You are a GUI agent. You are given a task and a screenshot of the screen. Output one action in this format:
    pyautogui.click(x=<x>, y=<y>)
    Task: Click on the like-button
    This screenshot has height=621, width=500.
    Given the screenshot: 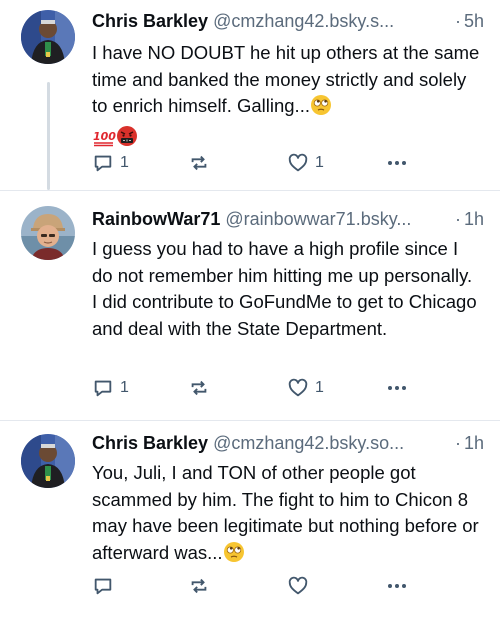 What is the action you would take?
    pyautogui.click(x=301, y=586)
    